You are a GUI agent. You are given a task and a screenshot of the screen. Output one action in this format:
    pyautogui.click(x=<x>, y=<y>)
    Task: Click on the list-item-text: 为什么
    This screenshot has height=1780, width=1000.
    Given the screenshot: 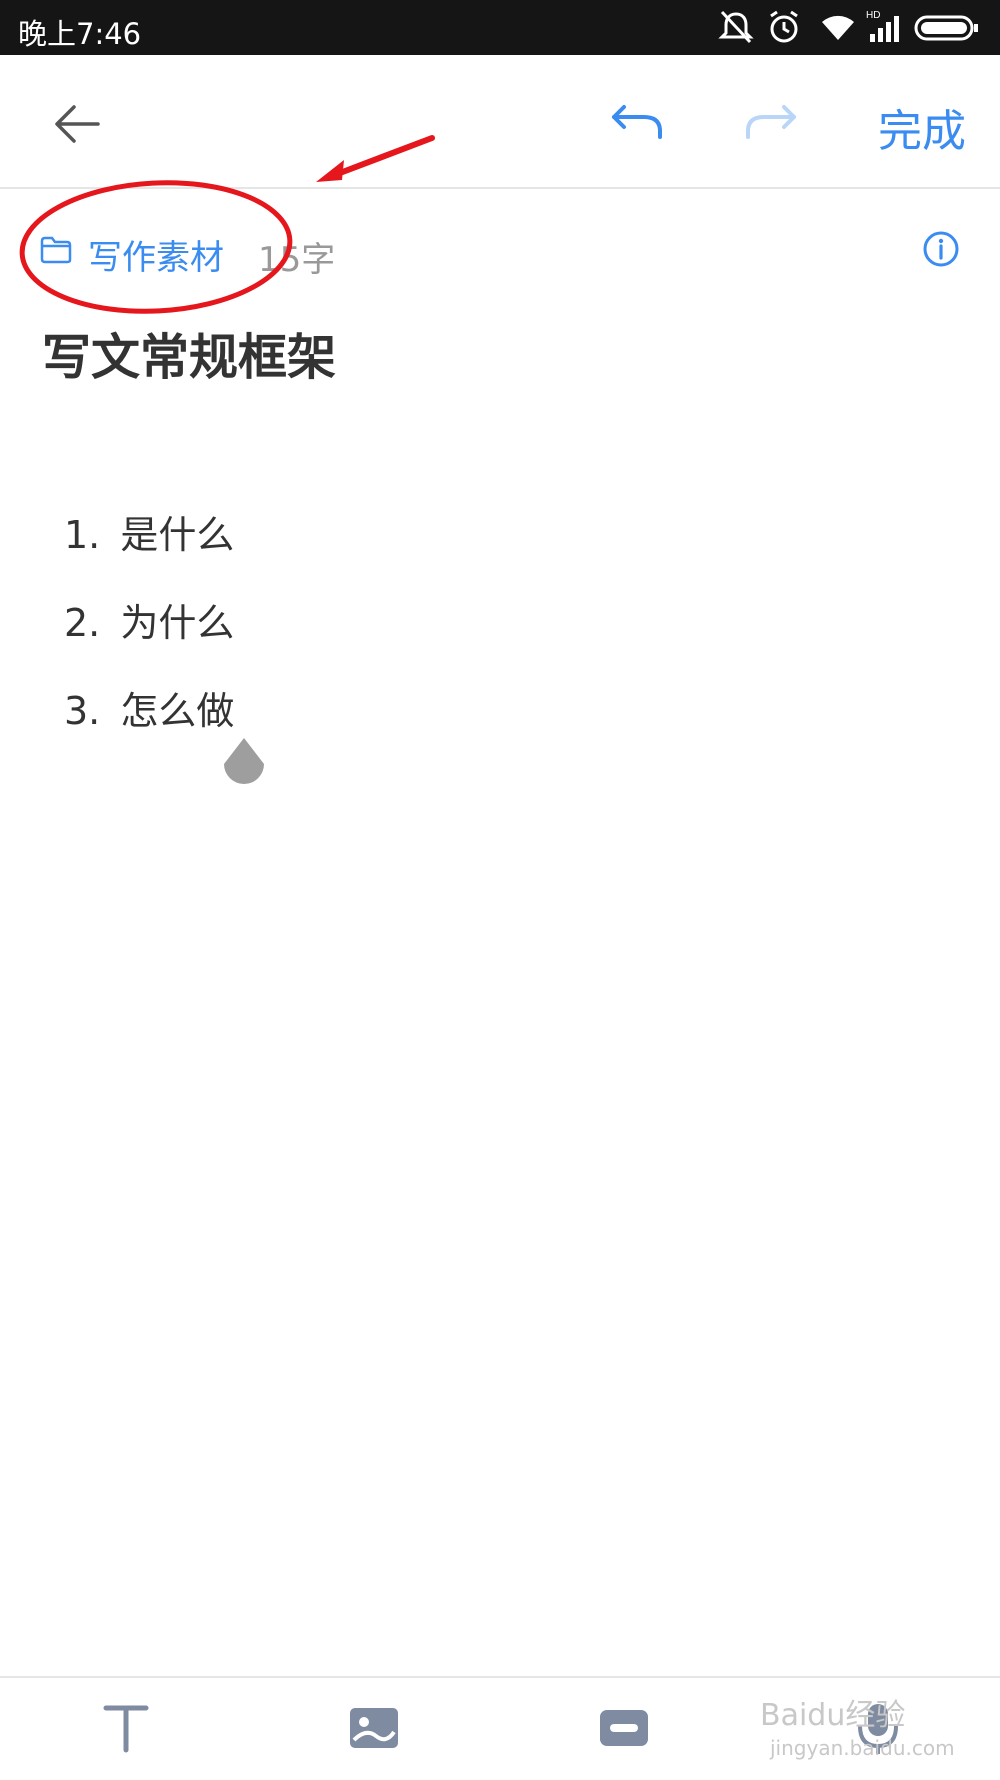 What is the action you would take?
    pyautogui.click(x=177, y=623)
    